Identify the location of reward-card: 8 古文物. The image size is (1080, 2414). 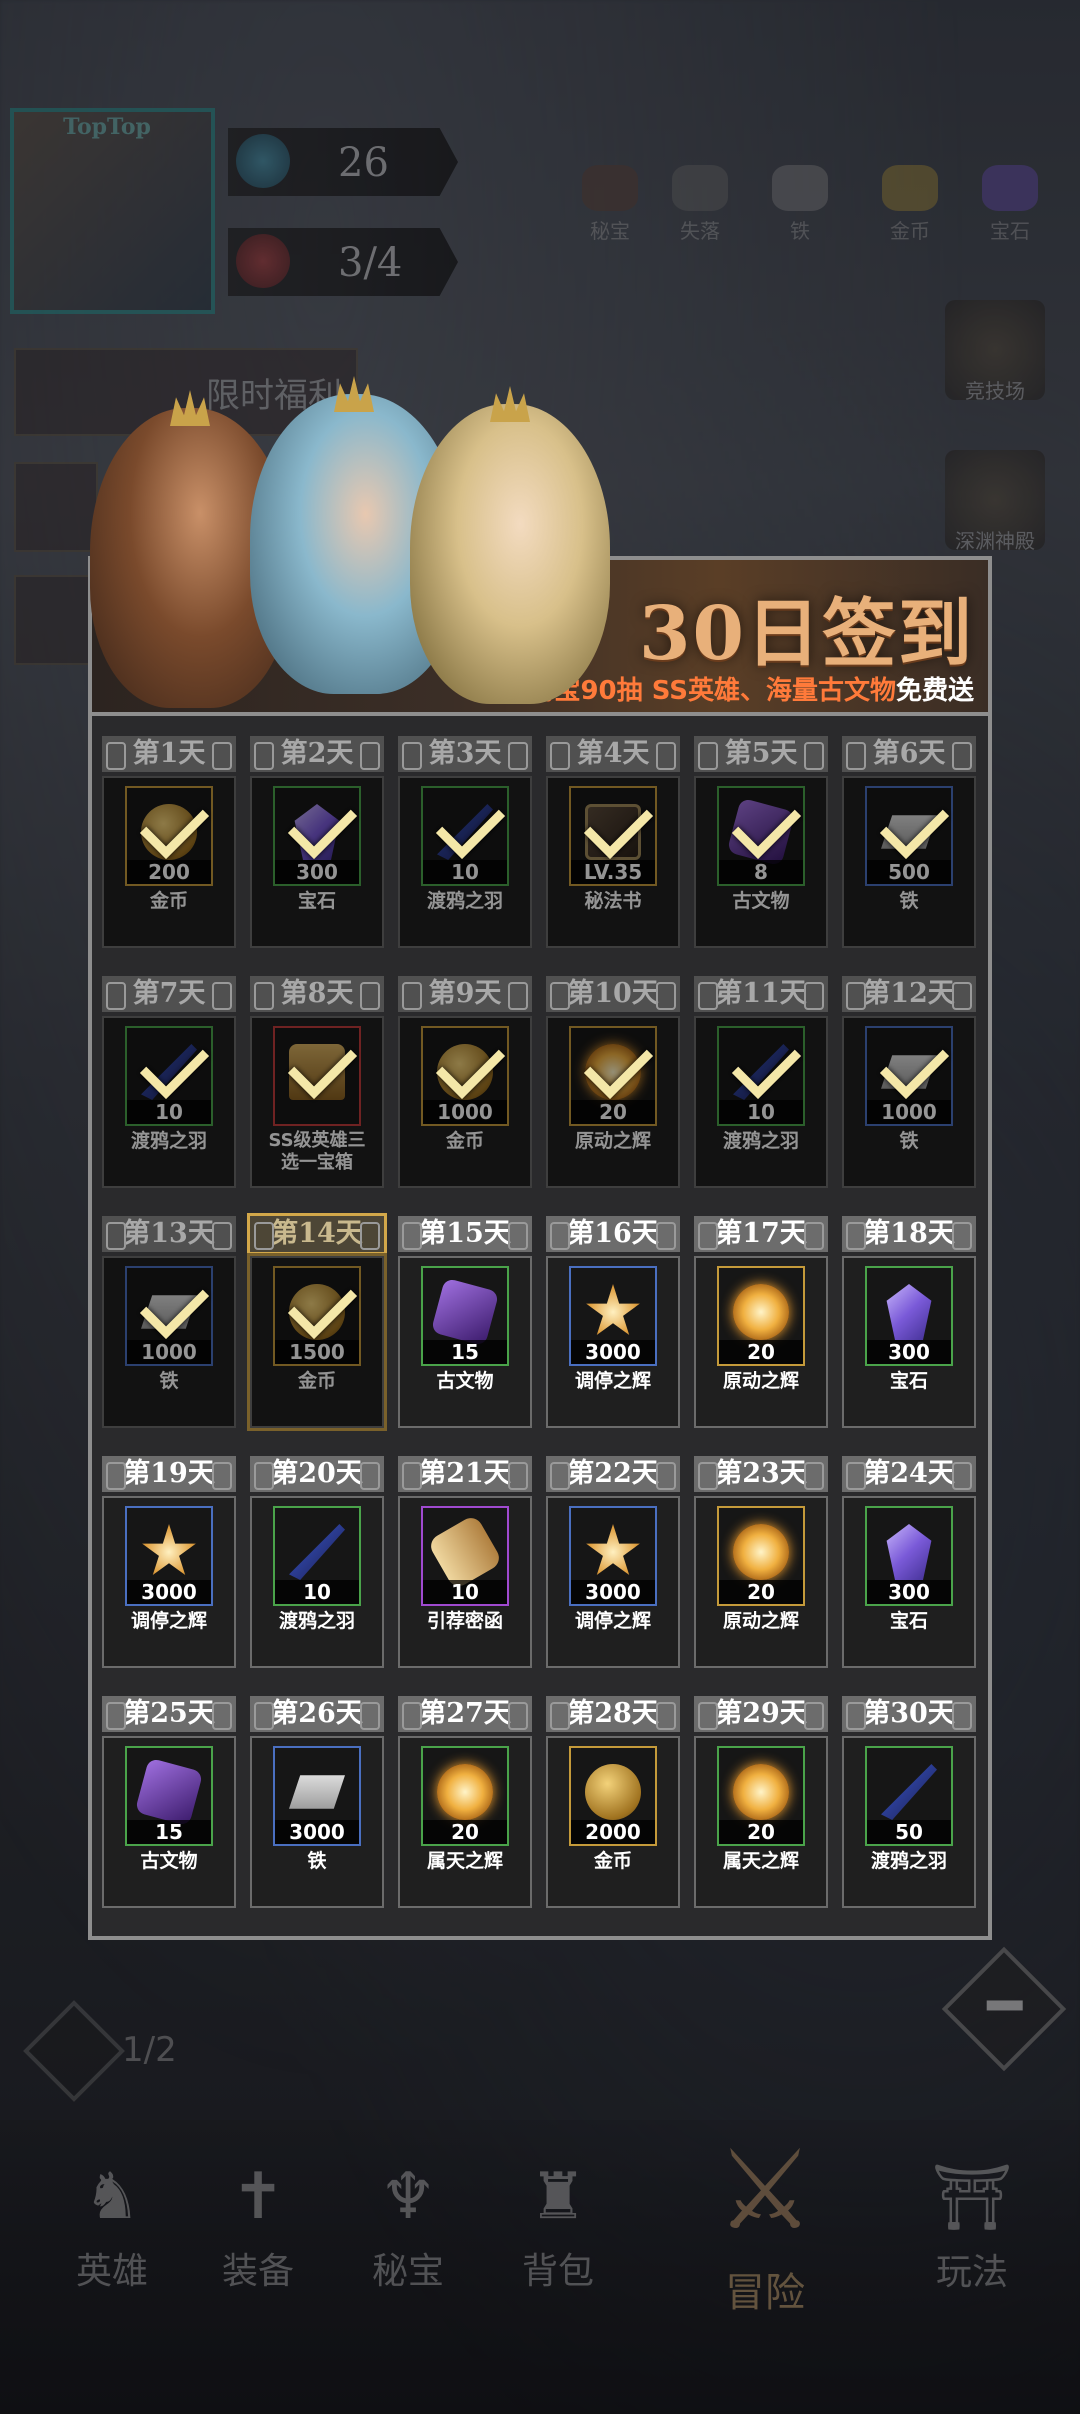
(761, 862).